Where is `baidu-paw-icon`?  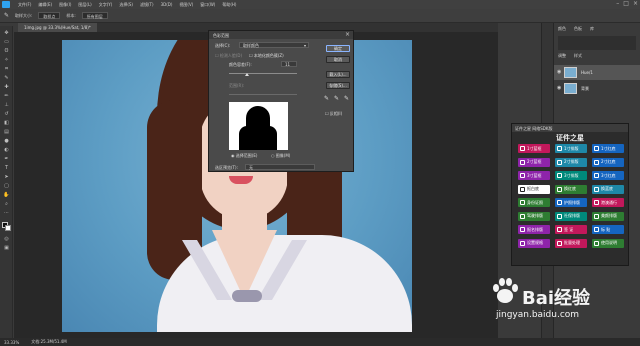
baidu-paw-icon is located at coordinates (505, 290).